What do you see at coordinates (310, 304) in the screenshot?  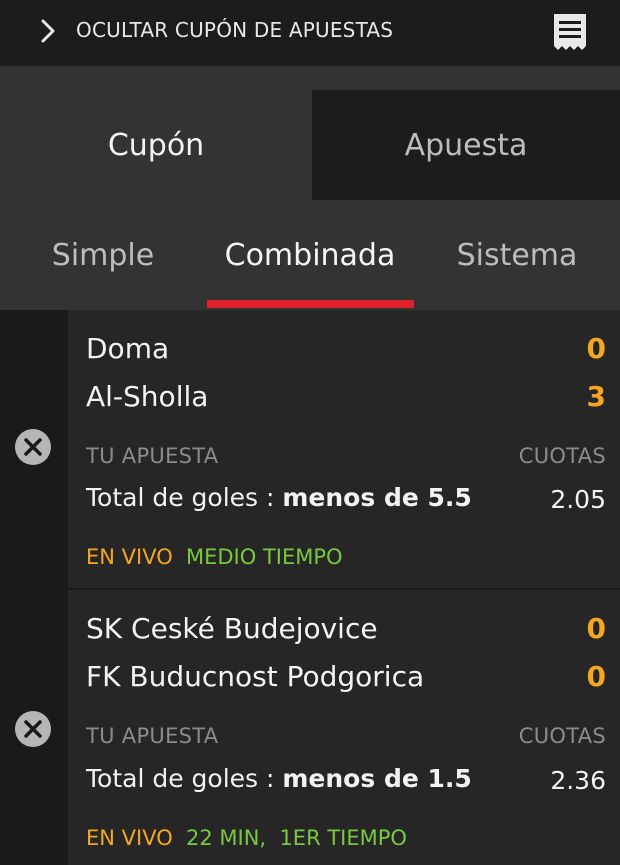 I see `active-tab-indicator` at bounding box center [310, 304].